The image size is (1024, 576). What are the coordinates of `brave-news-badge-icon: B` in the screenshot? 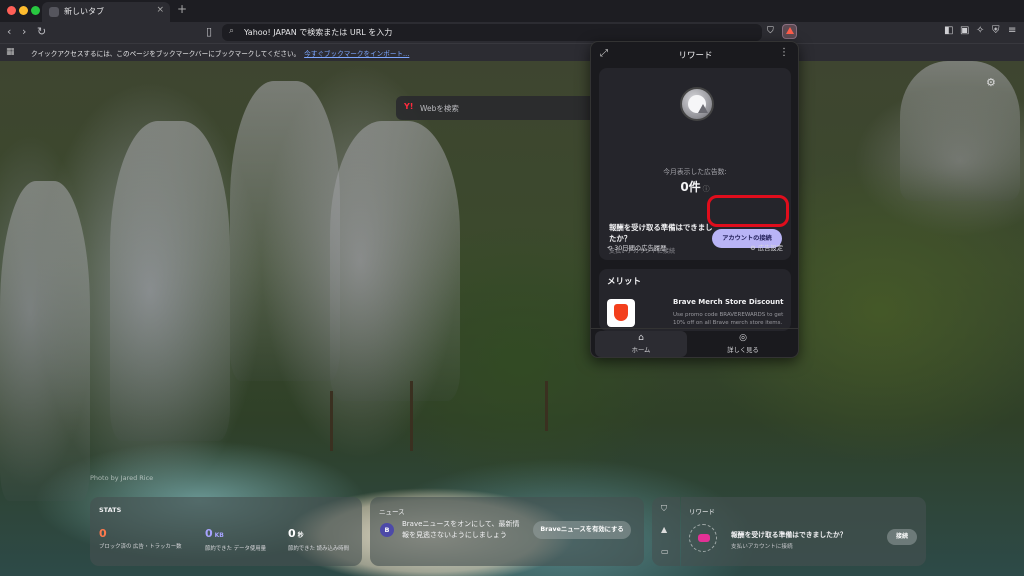 It's located at (387, 530).